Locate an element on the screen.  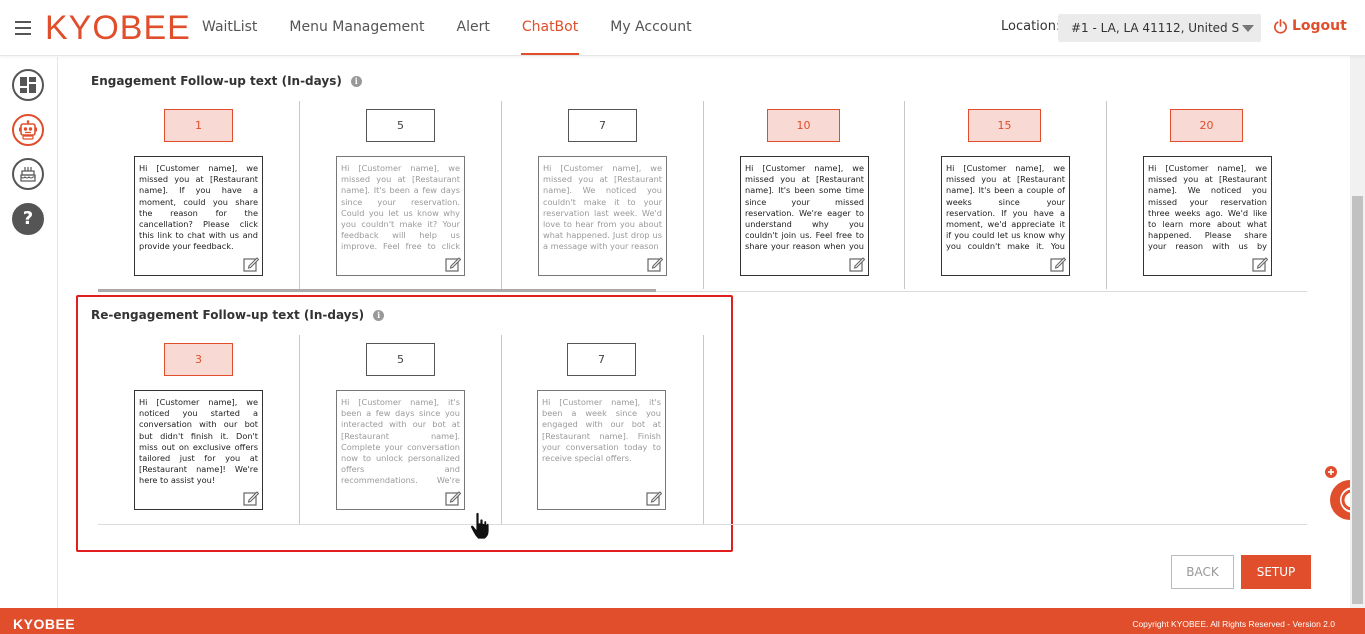
nav-waitlist: WaitList is located at coordinates (229, 28).